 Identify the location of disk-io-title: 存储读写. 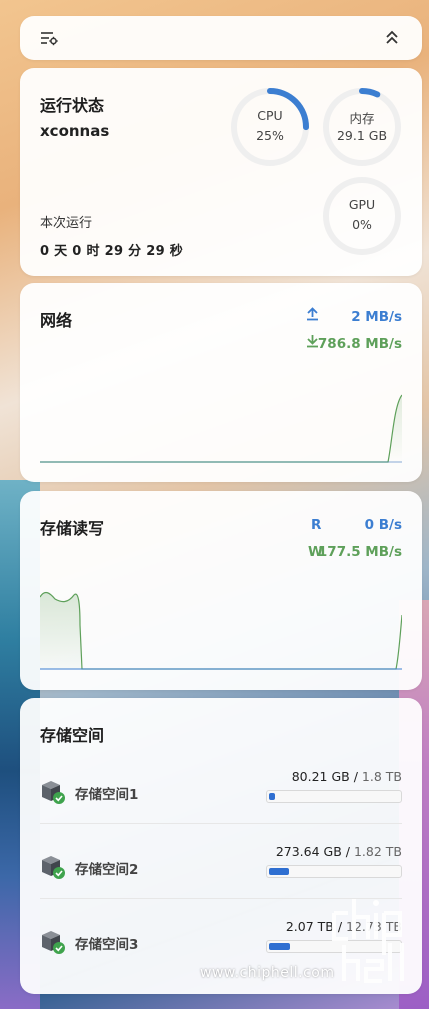
(72, 528).